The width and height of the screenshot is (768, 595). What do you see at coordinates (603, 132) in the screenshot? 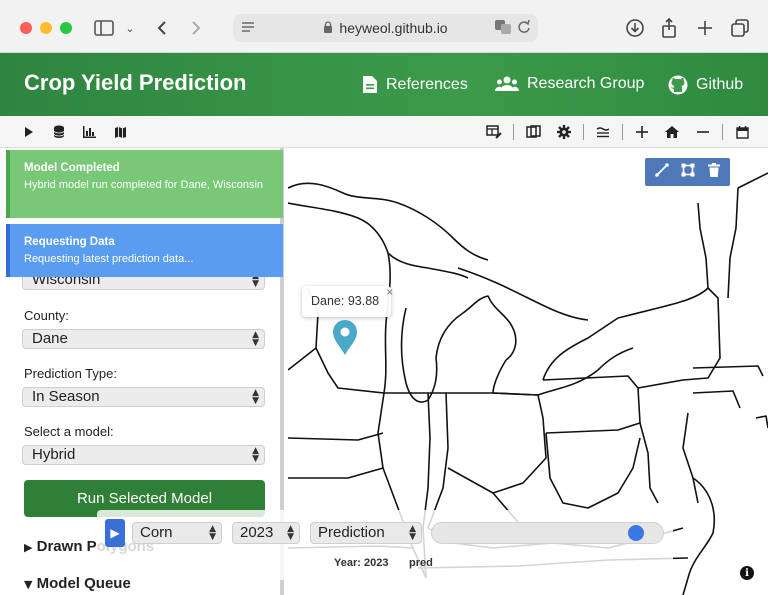
I see `filter-lines-icon` at bounding box center [603, 132].